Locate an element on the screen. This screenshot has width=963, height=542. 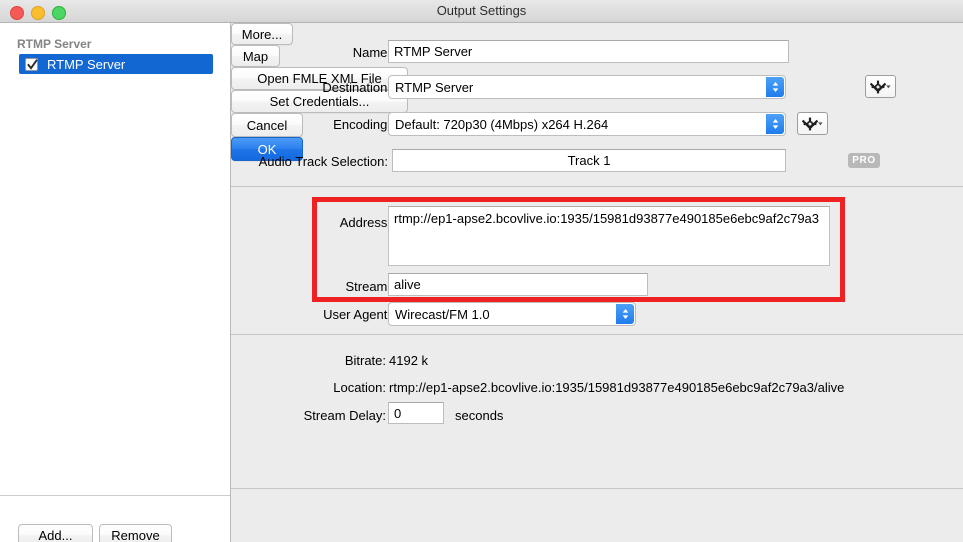
stream-delay-input: 0 is located at coordinates (416, 413).